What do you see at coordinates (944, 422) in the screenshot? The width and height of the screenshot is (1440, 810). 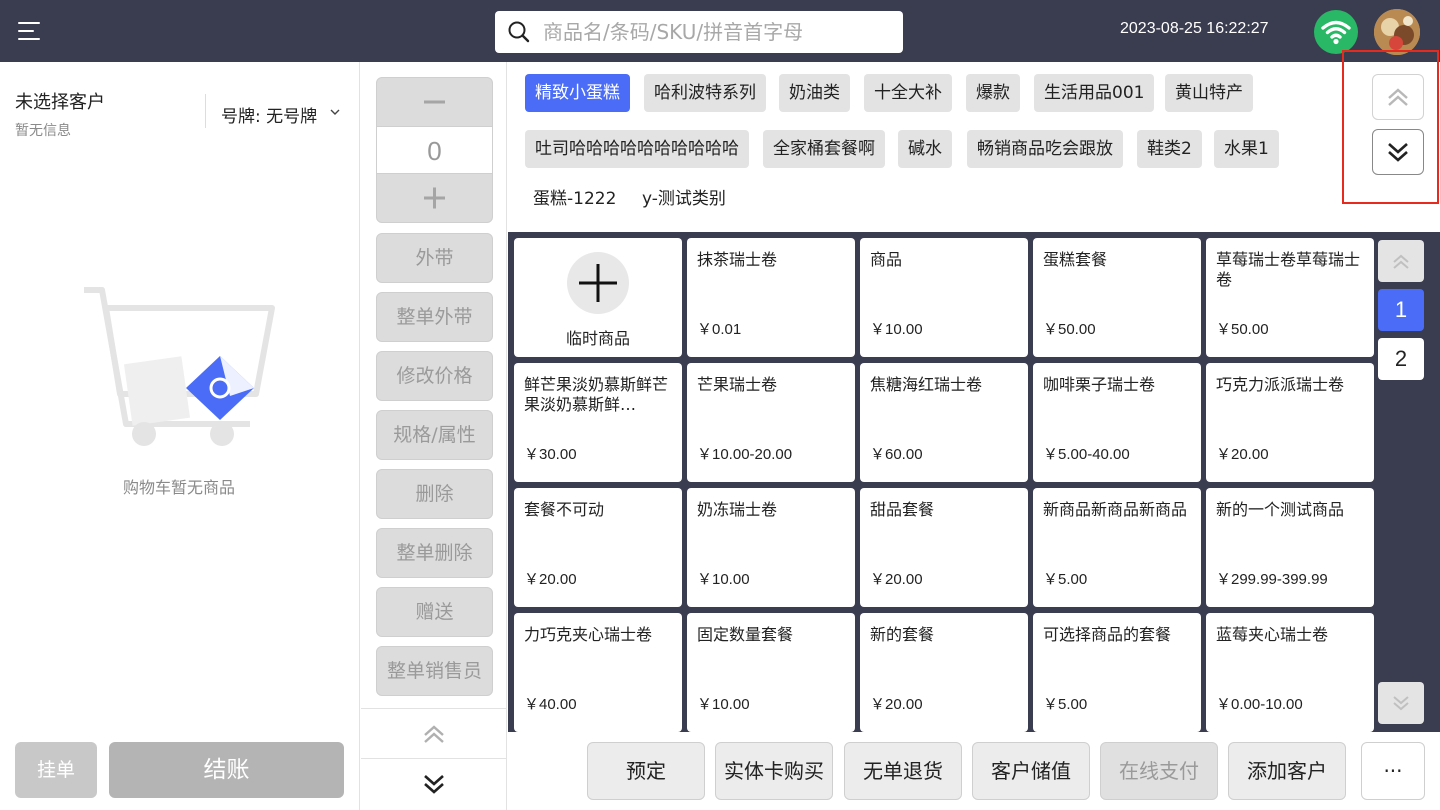 I see `product-card: 焦糖海红瑞士卷 ￥60.00` at bounding box center [944, 422].